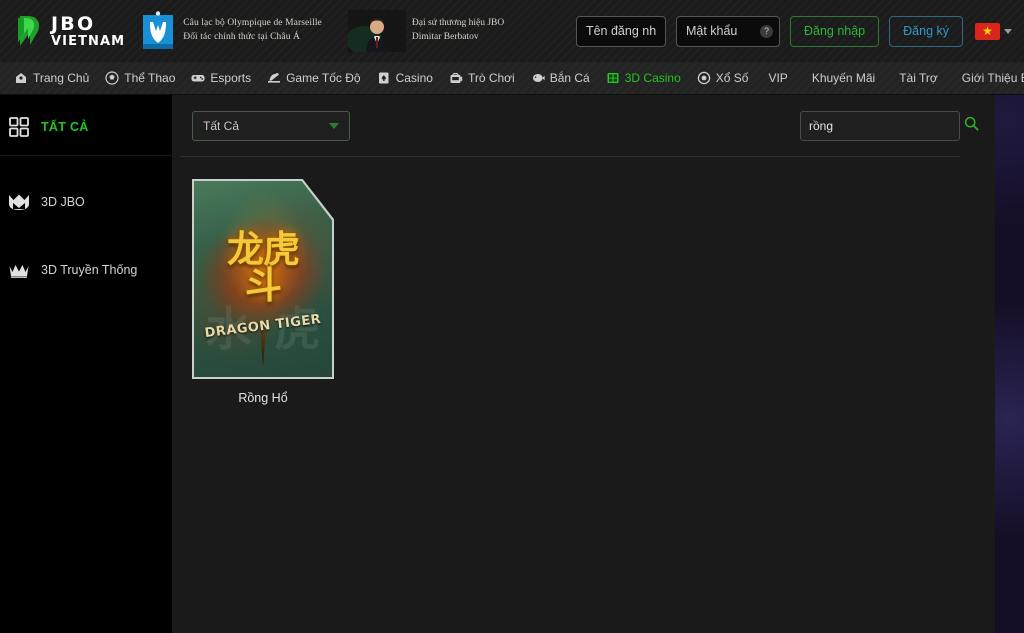 The width and height of the screenshot is (1024, 633). I want to click on nav-item-3d-casino: 3D Casino, so click(643, 78).